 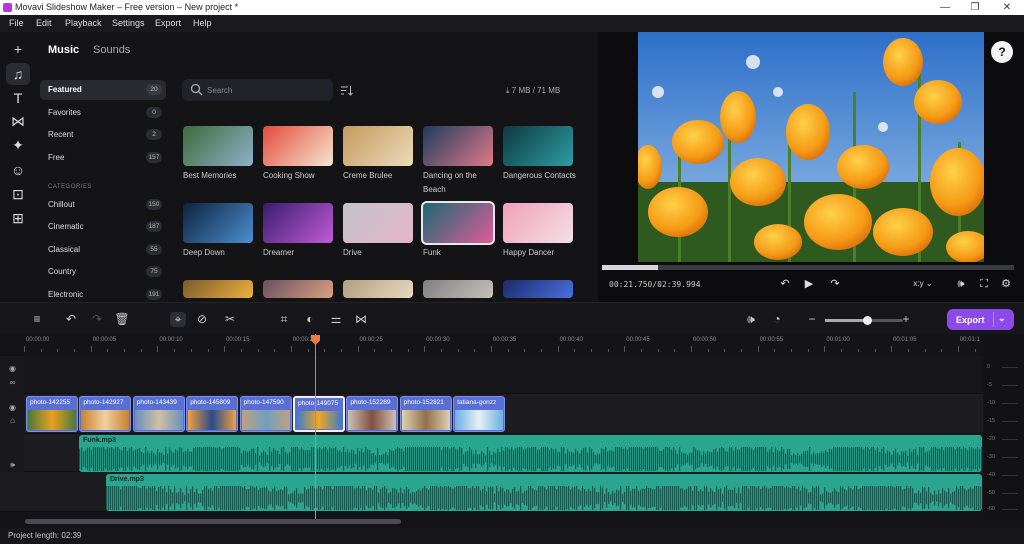 I want to click on clip-properties-icon: ◐, so click(x=310, y=319).